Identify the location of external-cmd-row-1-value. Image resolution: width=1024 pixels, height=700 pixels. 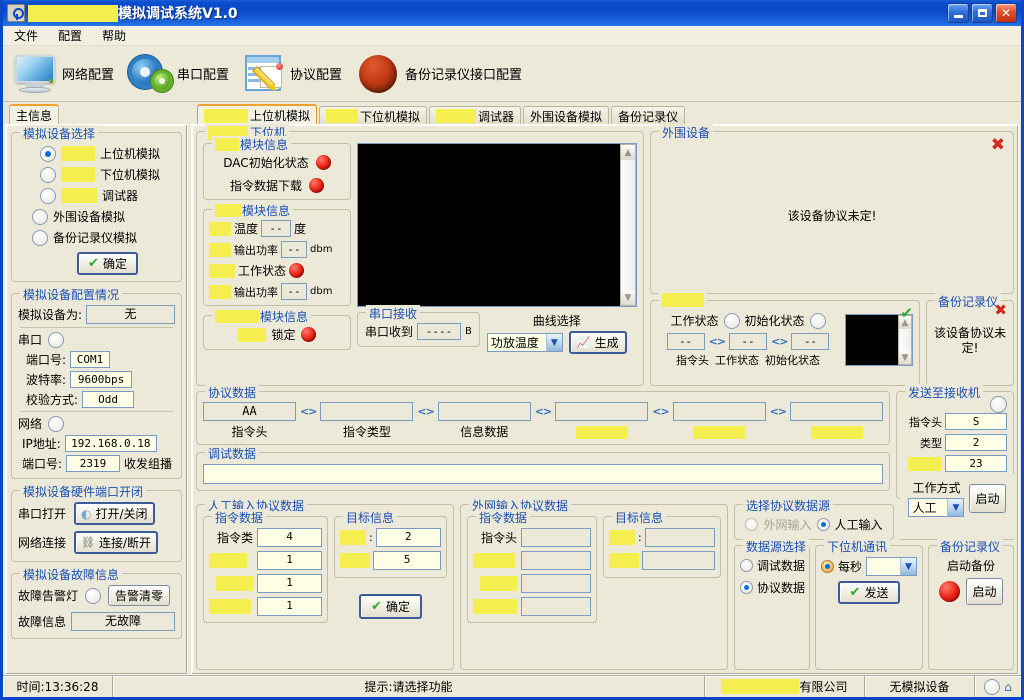
(556, 560).